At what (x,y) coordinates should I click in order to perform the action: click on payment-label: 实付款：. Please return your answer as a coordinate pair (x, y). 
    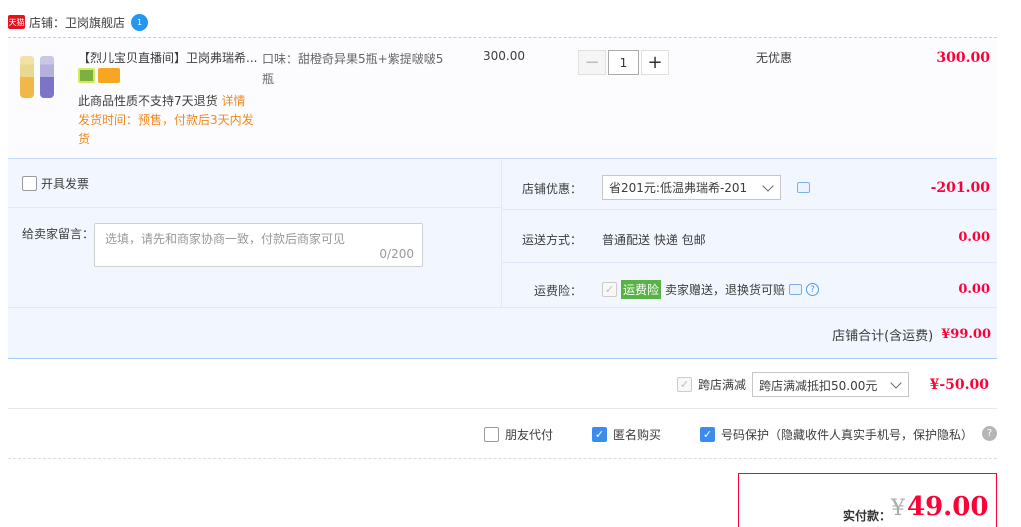
    Looking at the image, I should click on (867, 516).